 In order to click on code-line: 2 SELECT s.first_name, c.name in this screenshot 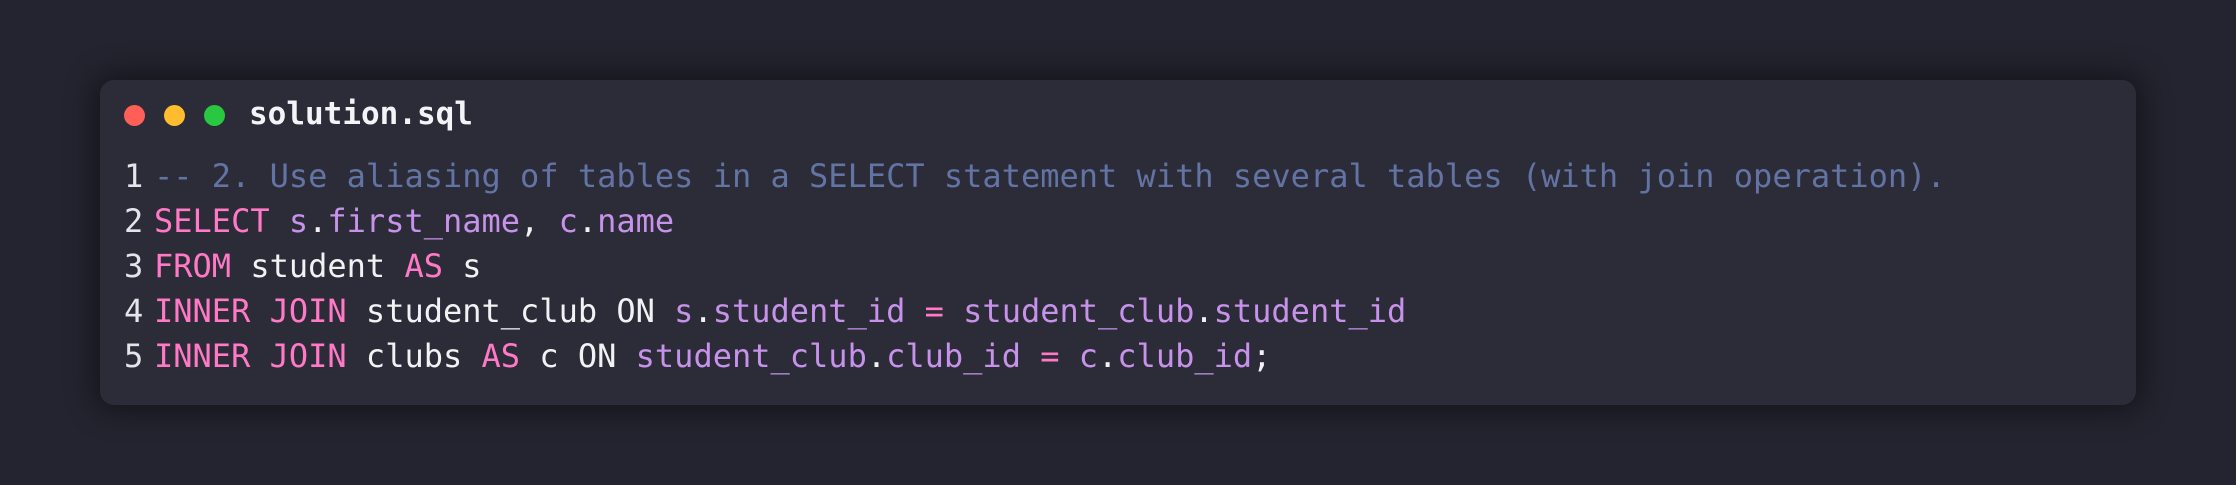, I will do `click(1035, 221)`.